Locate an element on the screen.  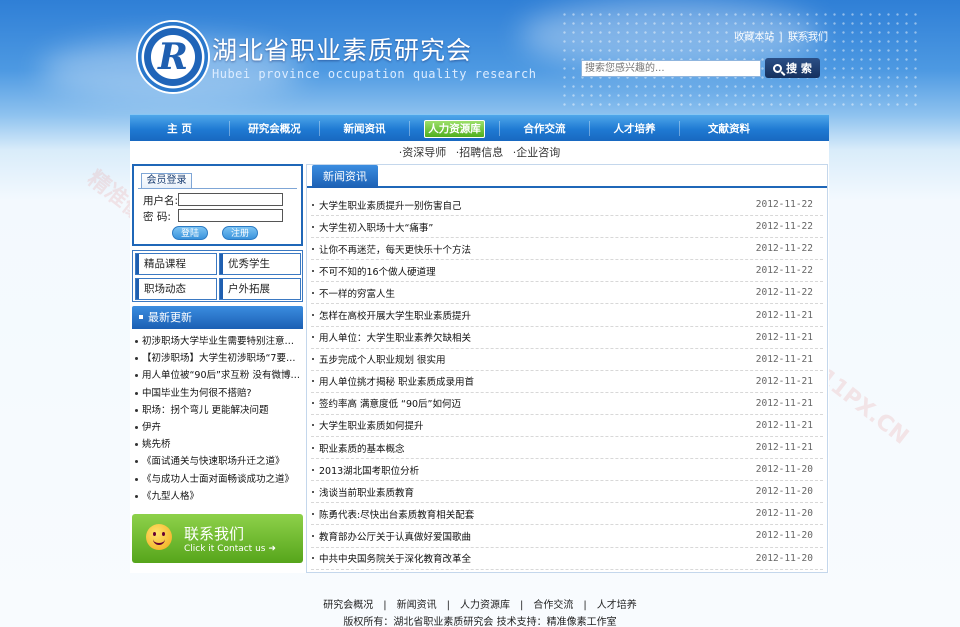
news-row: 怎样在高校开展大学生职业素质提升 2012-11-21 is located at coordinates (567, 315).